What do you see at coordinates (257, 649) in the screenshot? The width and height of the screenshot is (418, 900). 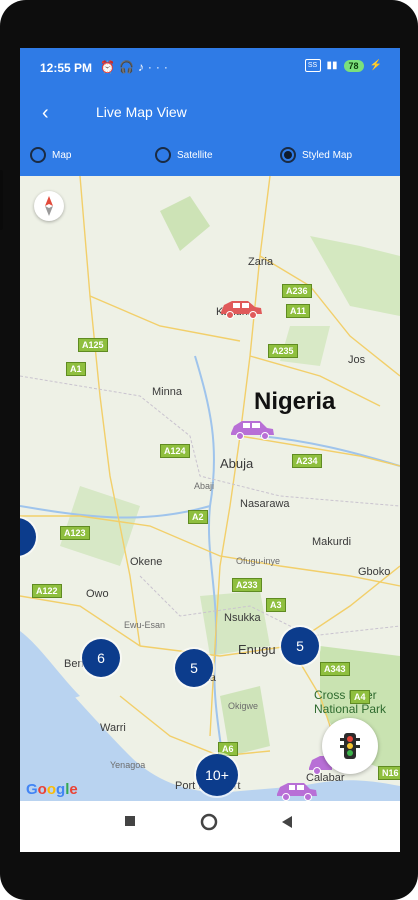 I see `city-label: Enugu` at bounding box center [257, 649].